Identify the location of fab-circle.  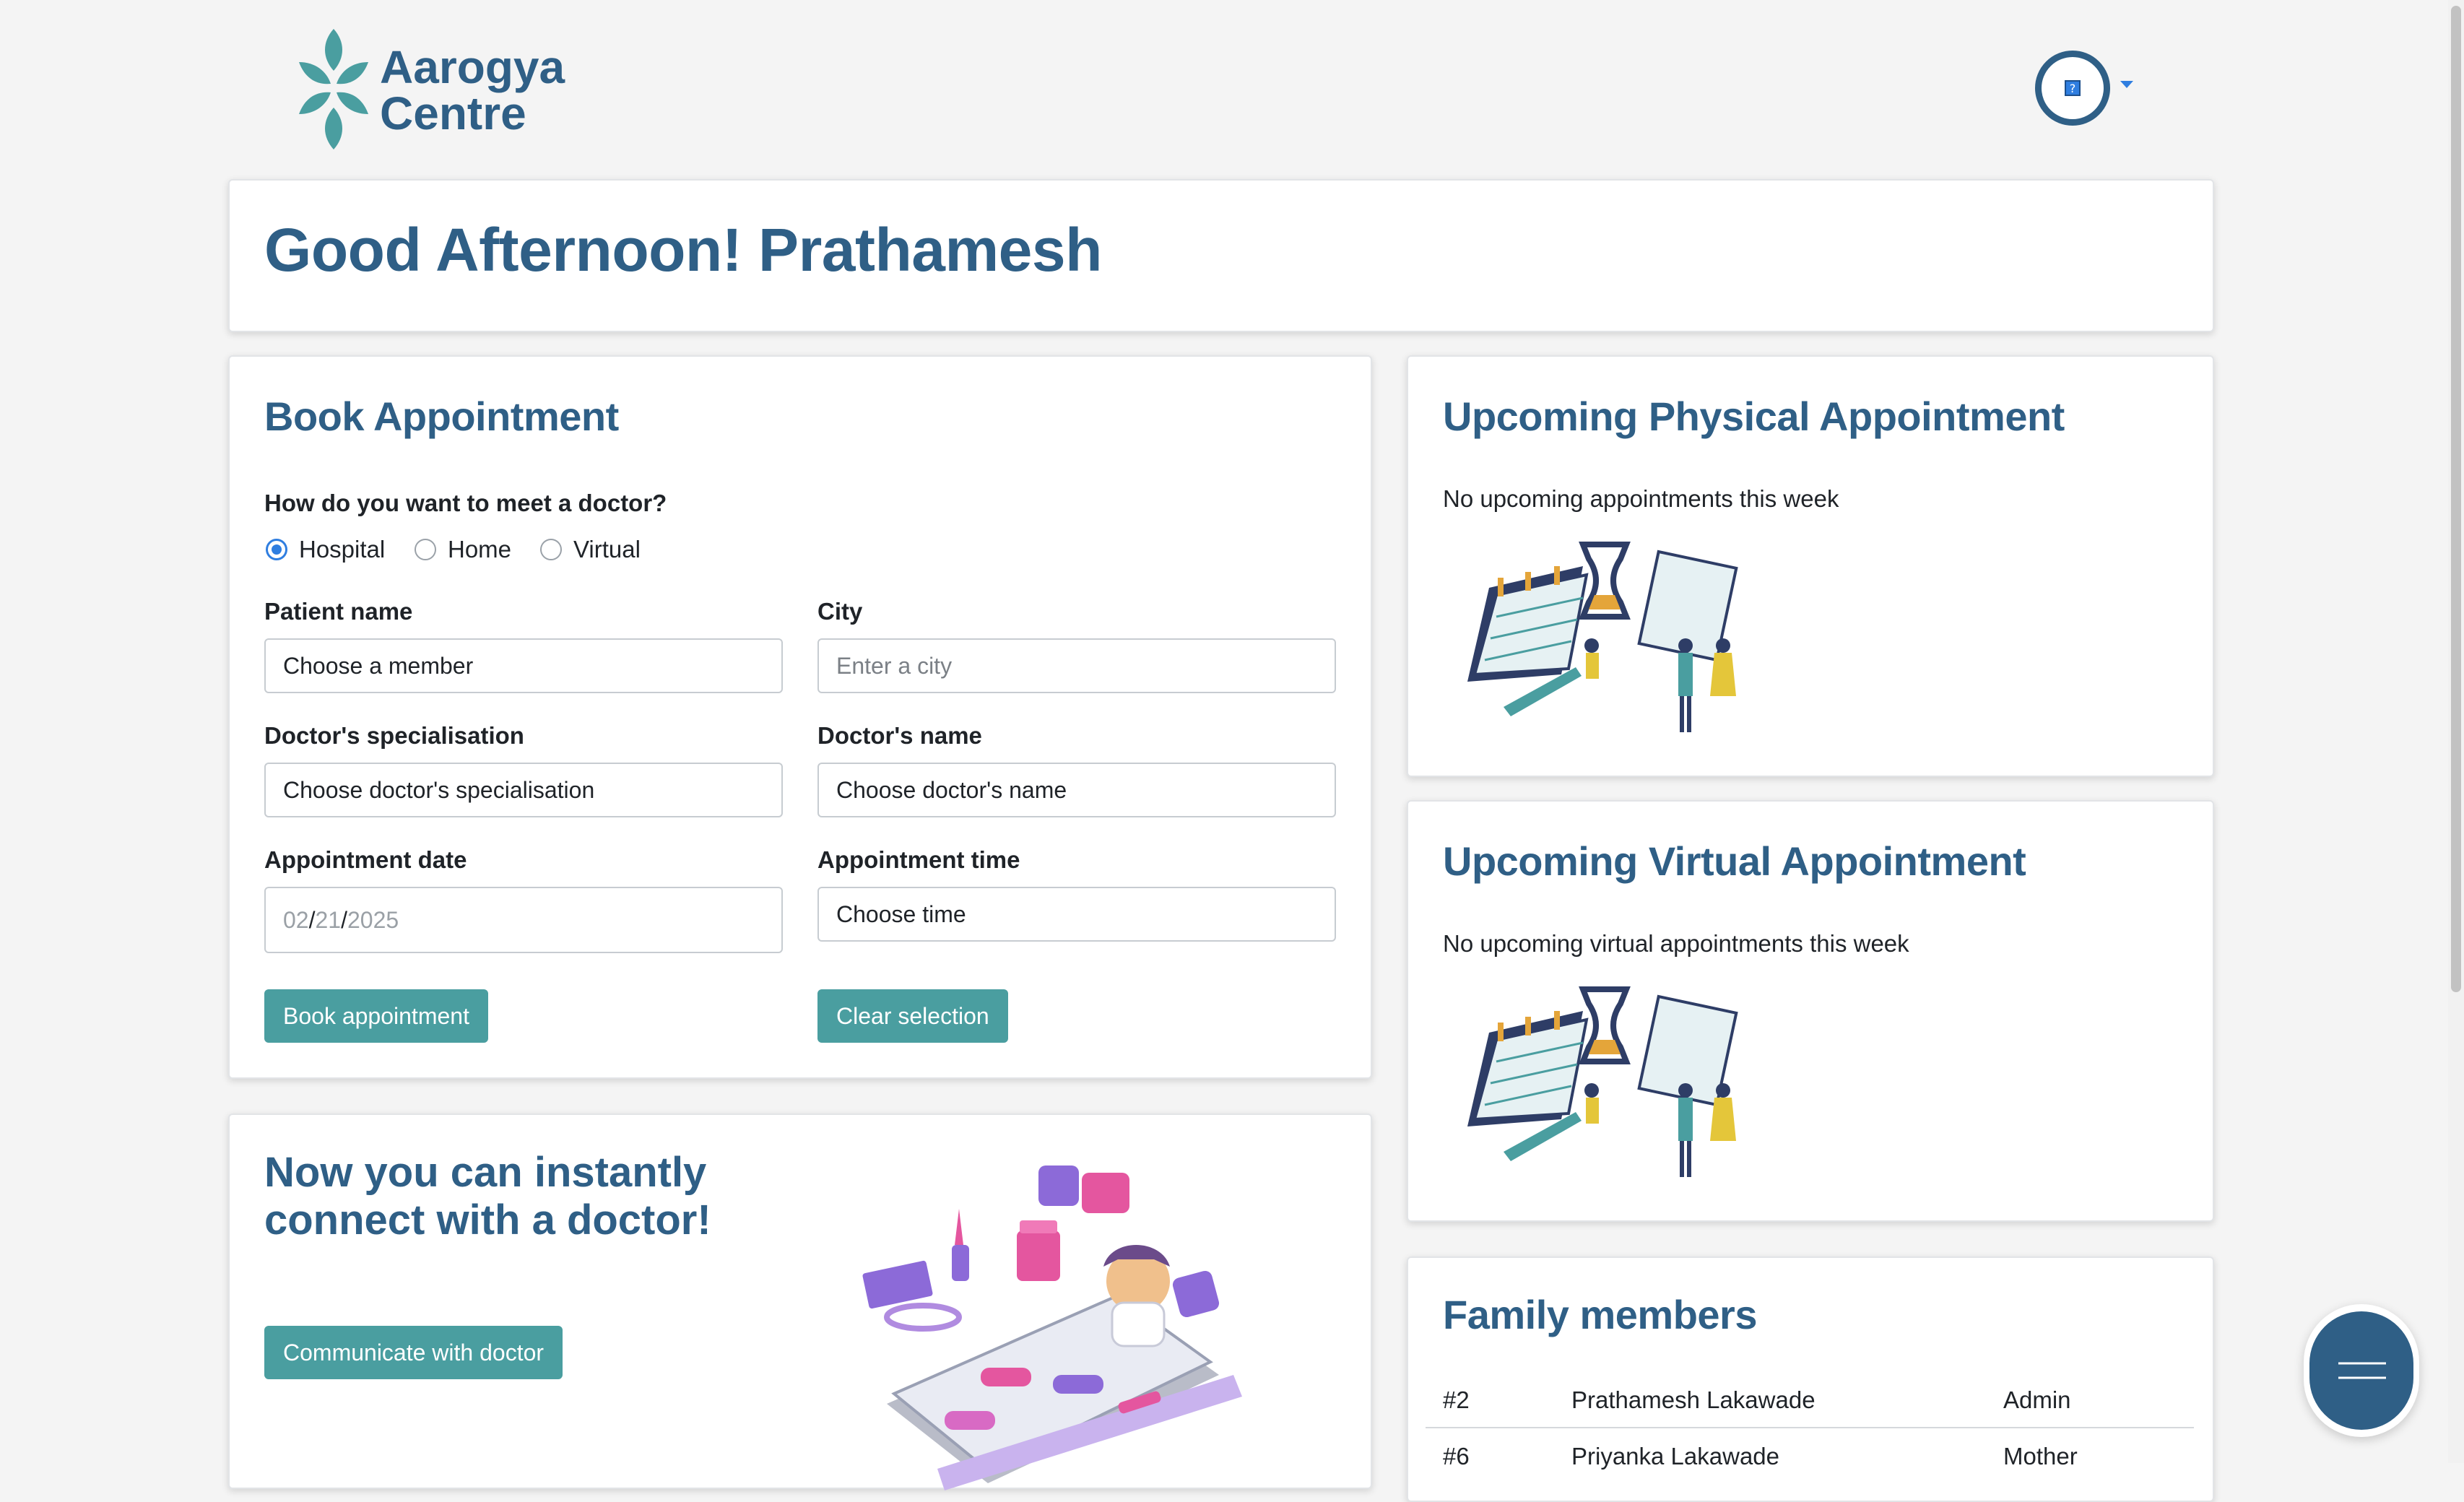
(2361, 1370).